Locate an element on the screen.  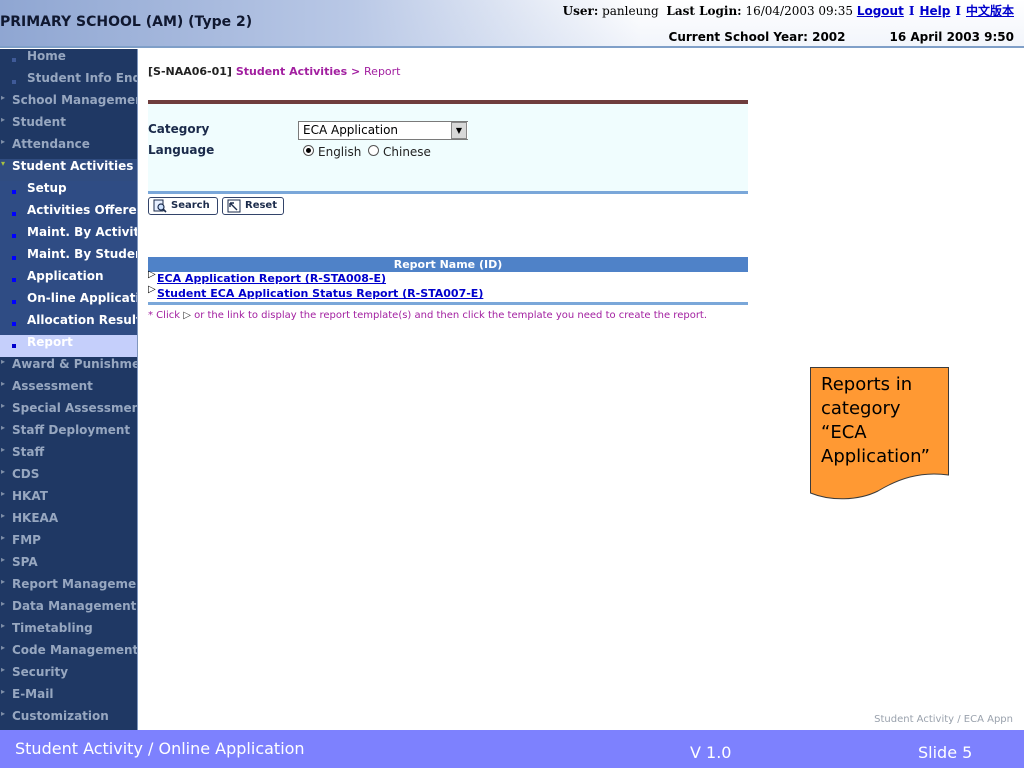
sidebar-item: Assessment is located at coordinates (68, 390).